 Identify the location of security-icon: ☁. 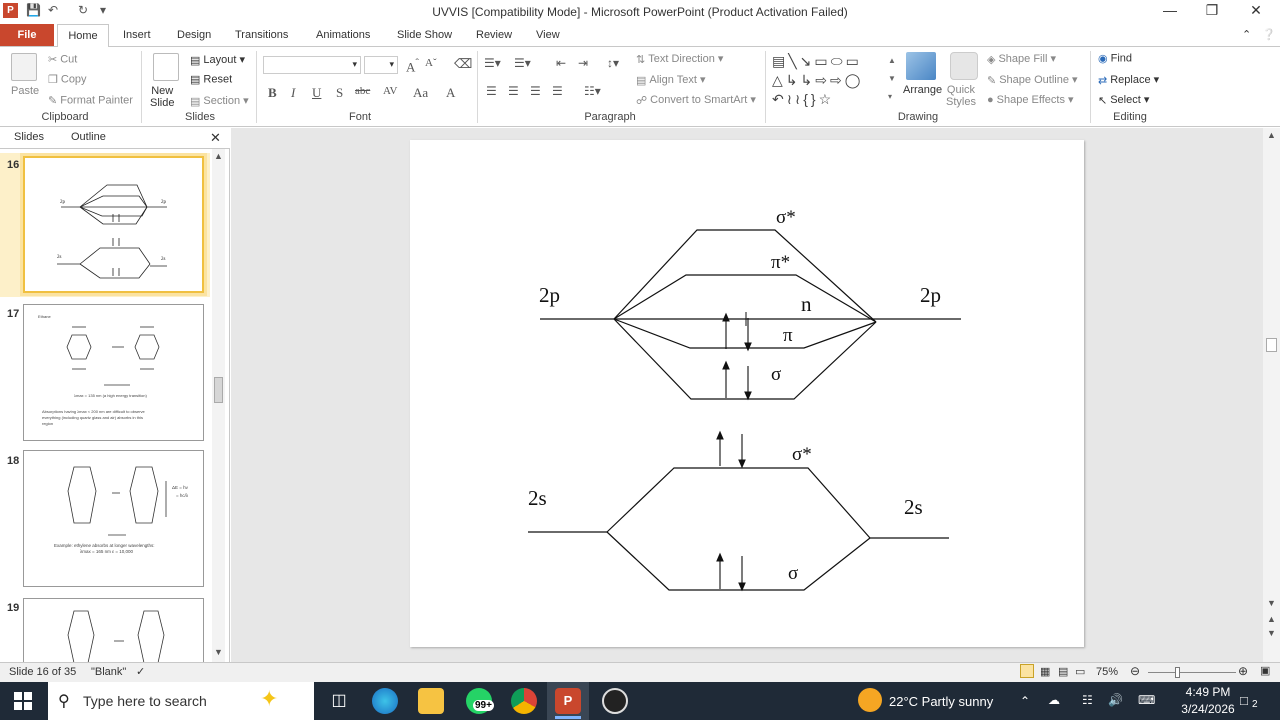
(1054, 700).